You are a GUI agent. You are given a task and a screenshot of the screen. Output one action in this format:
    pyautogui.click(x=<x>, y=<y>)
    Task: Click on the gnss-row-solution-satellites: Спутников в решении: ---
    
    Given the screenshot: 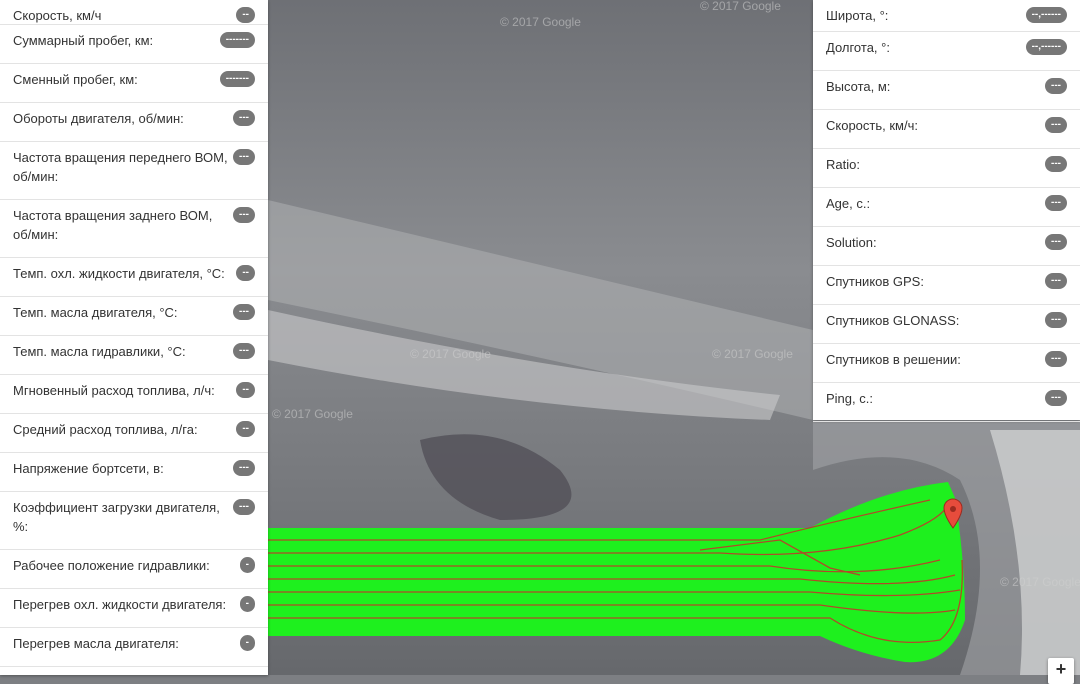 What is the action you would take?
    pyautogui.click(x=946, y=363)
    